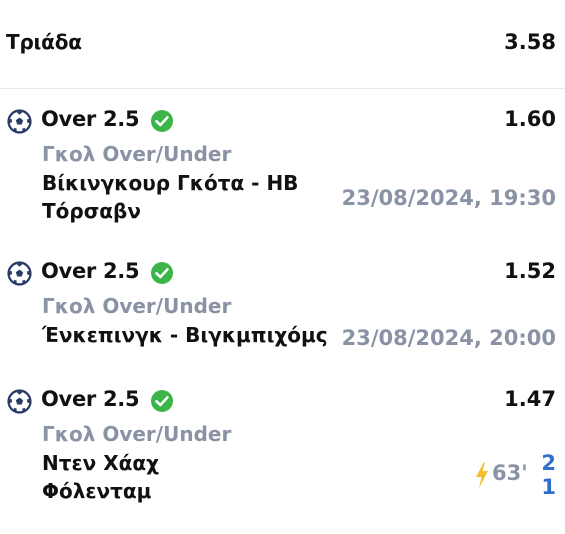  What do you see at coordinates (548, 463) in the screenshot?
I see `home-score: 2` at bounding box center [548, 463].